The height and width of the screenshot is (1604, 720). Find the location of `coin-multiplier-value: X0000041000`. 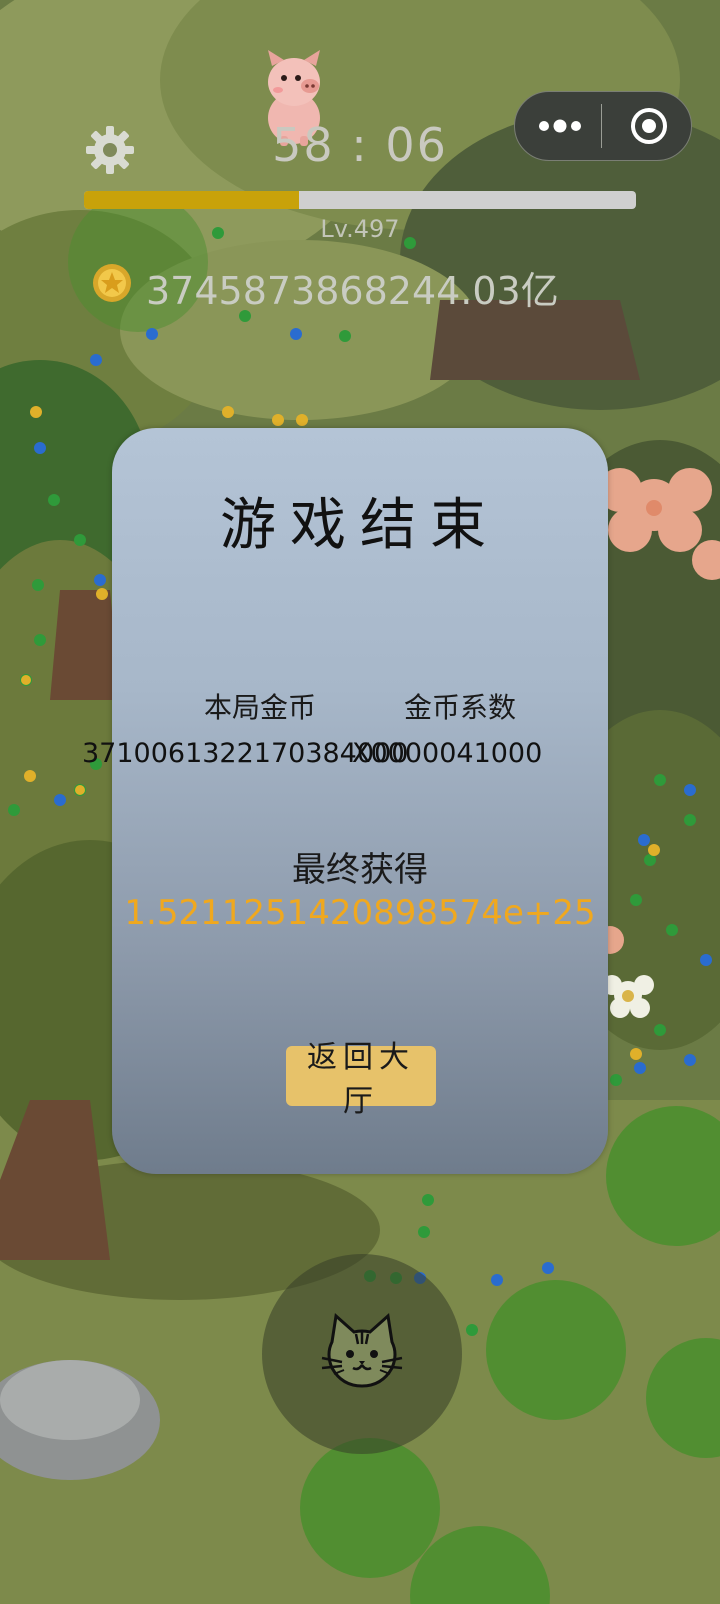

coin-multiplier-value: X0000041000 is located at coordinates (447, 753).